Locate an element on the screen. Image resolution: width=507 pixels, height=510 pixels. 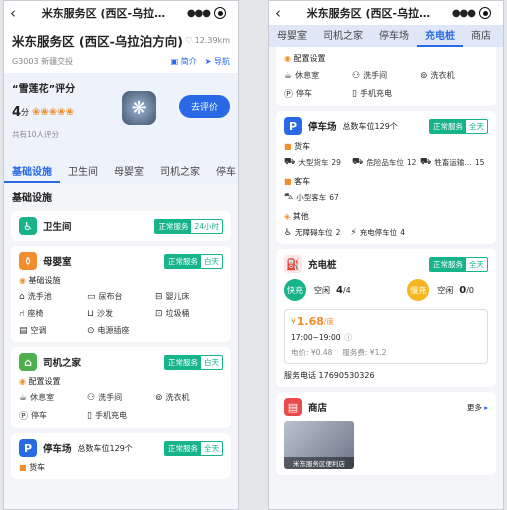
washer-icon: ⊚ is located at coordinates (159, 397).